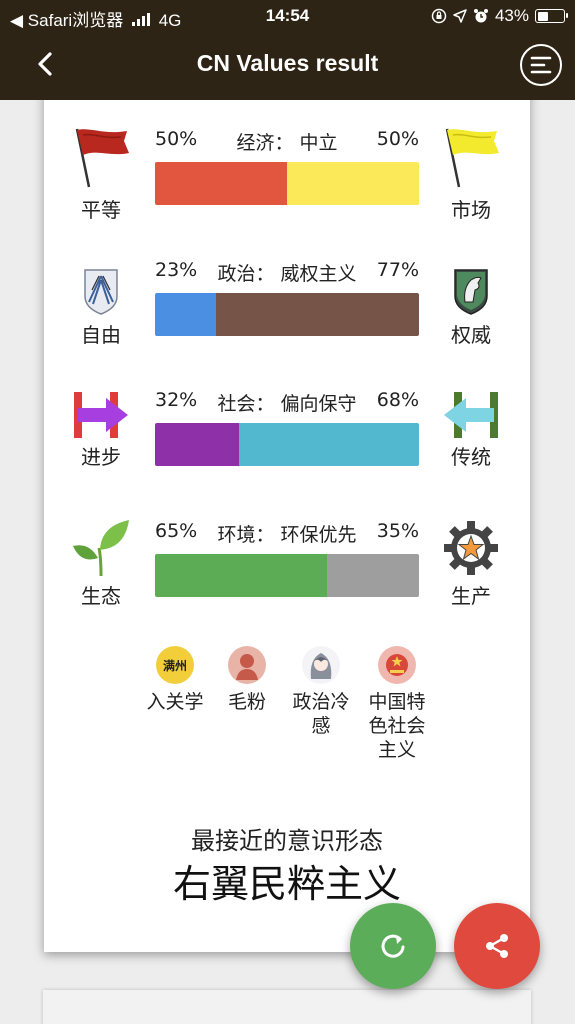  What do you see at coordinates (101, 210) in the screenshot?
I see `axis-left-label: 平等` at bounding box center [101, 210].